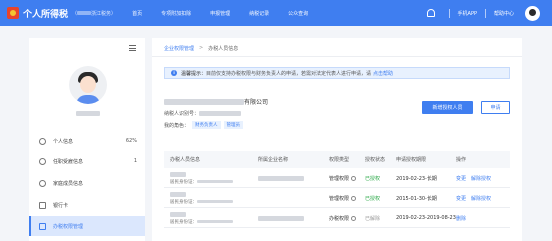  I want to click on lock-icon, so click(42, 226).